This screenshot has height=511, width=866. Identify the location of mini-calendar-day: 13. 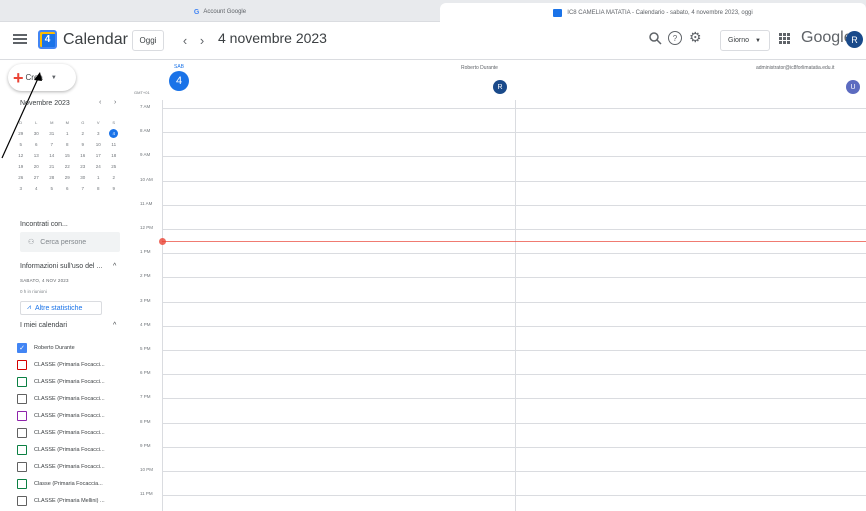
(37, 155).